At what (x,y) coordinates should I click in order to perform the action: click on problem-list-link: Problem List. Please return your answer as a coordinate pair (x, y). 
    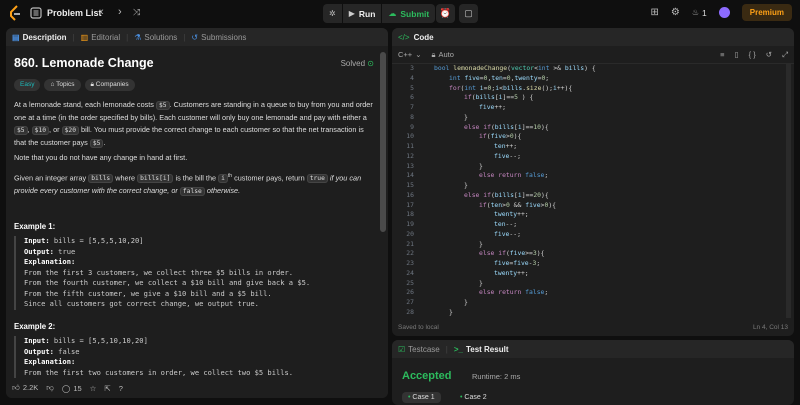
    Looking at the image, I should click on (74, 13).